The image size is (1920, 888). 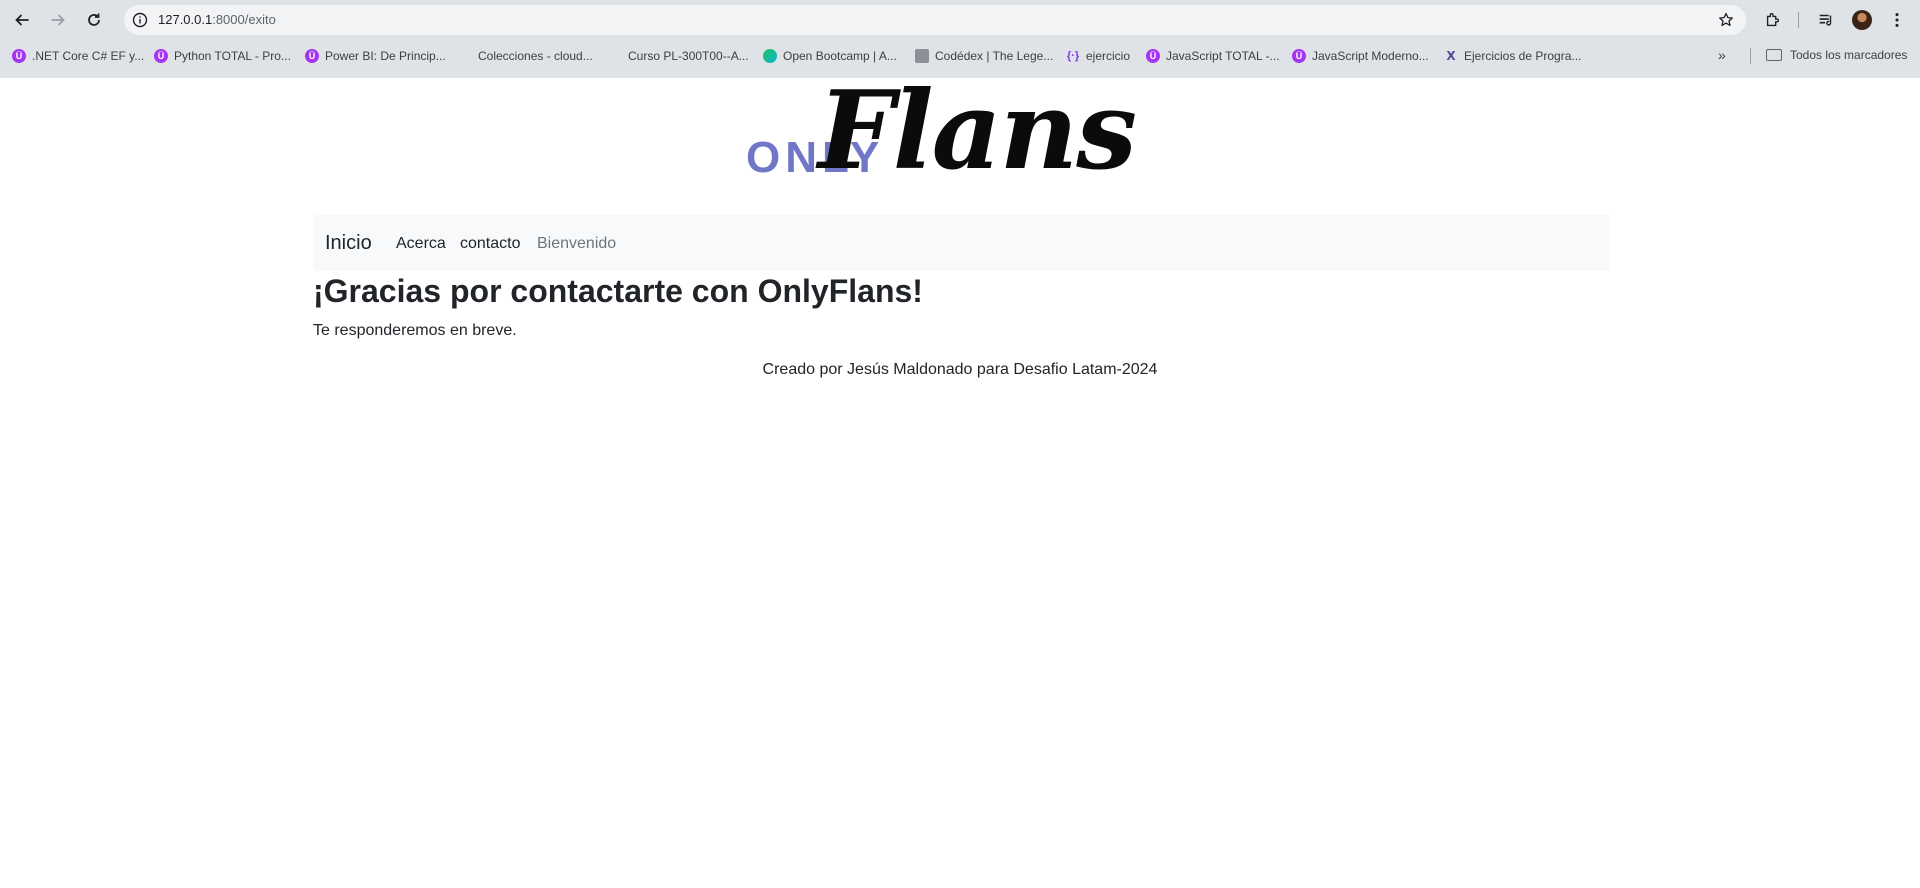 I want to click on address-bar: 127.0.0.1:8000/exito, so click(x=935, y=20).